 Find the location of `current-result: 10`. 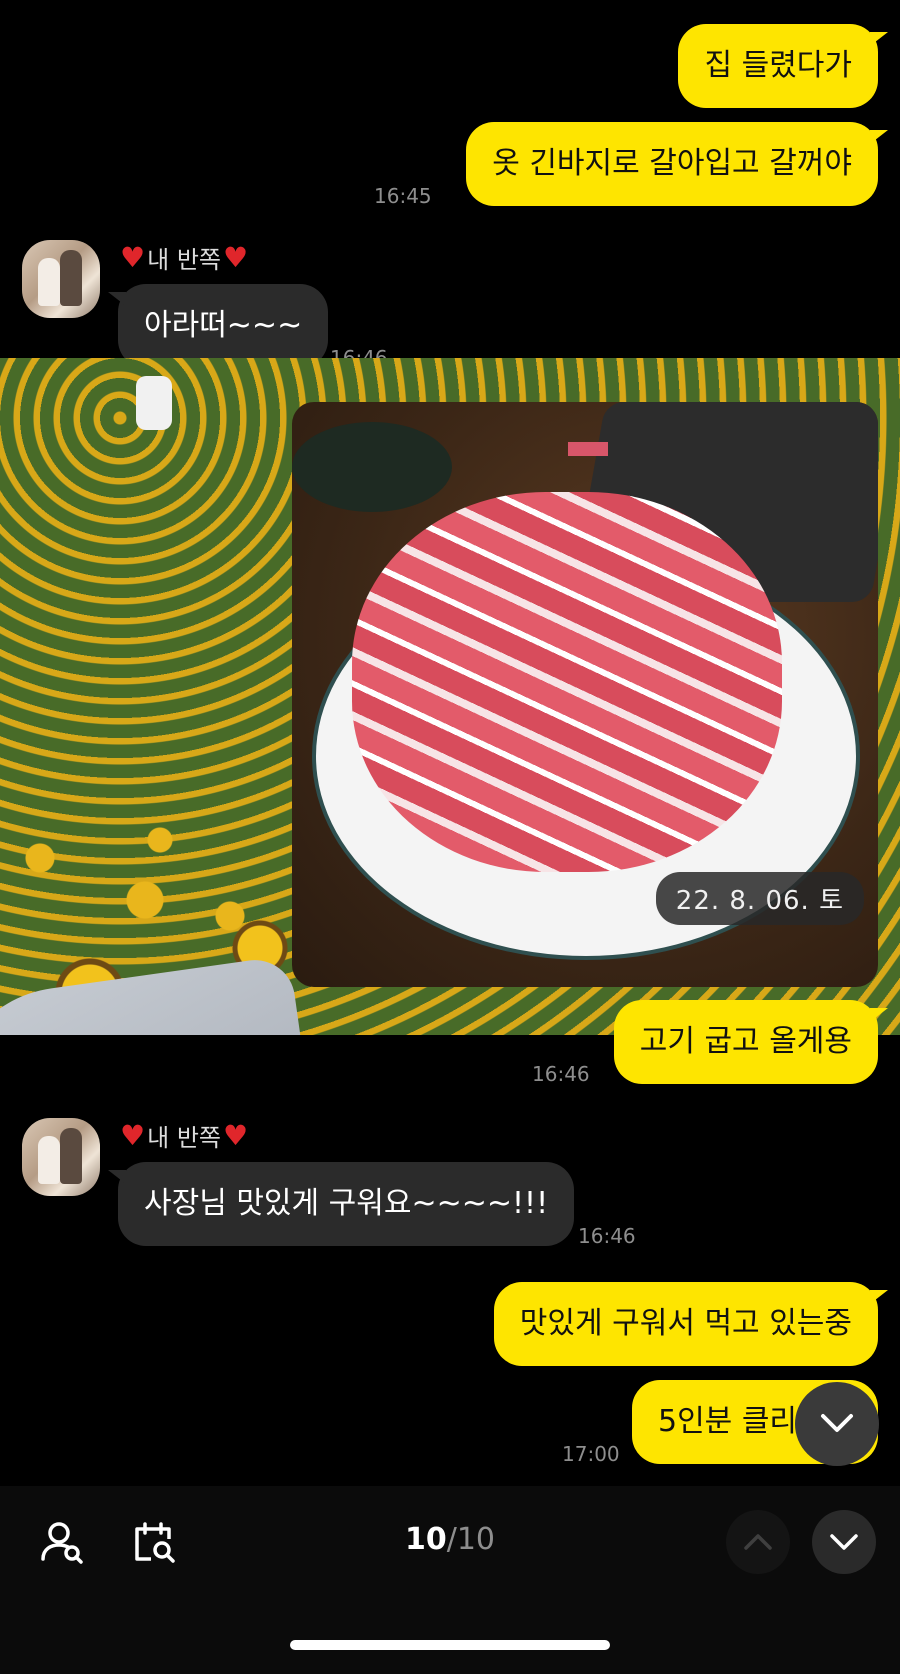

current-result: 10 is located at coordinates (425, 1539).